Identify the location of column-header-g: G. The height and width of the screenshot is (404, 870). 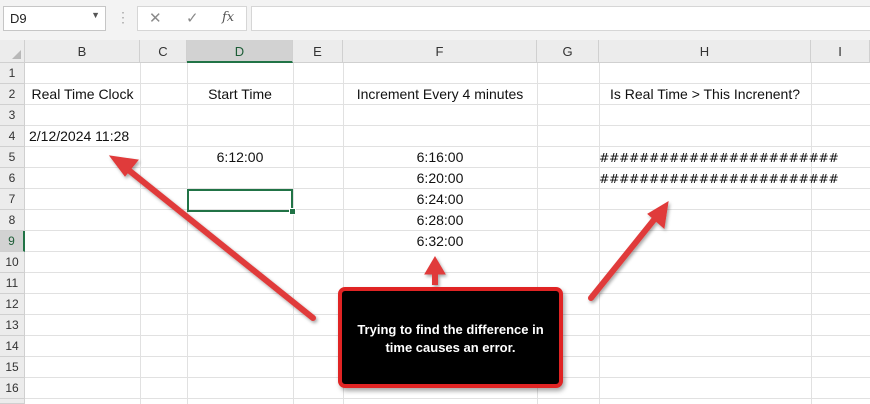
(568, 51).